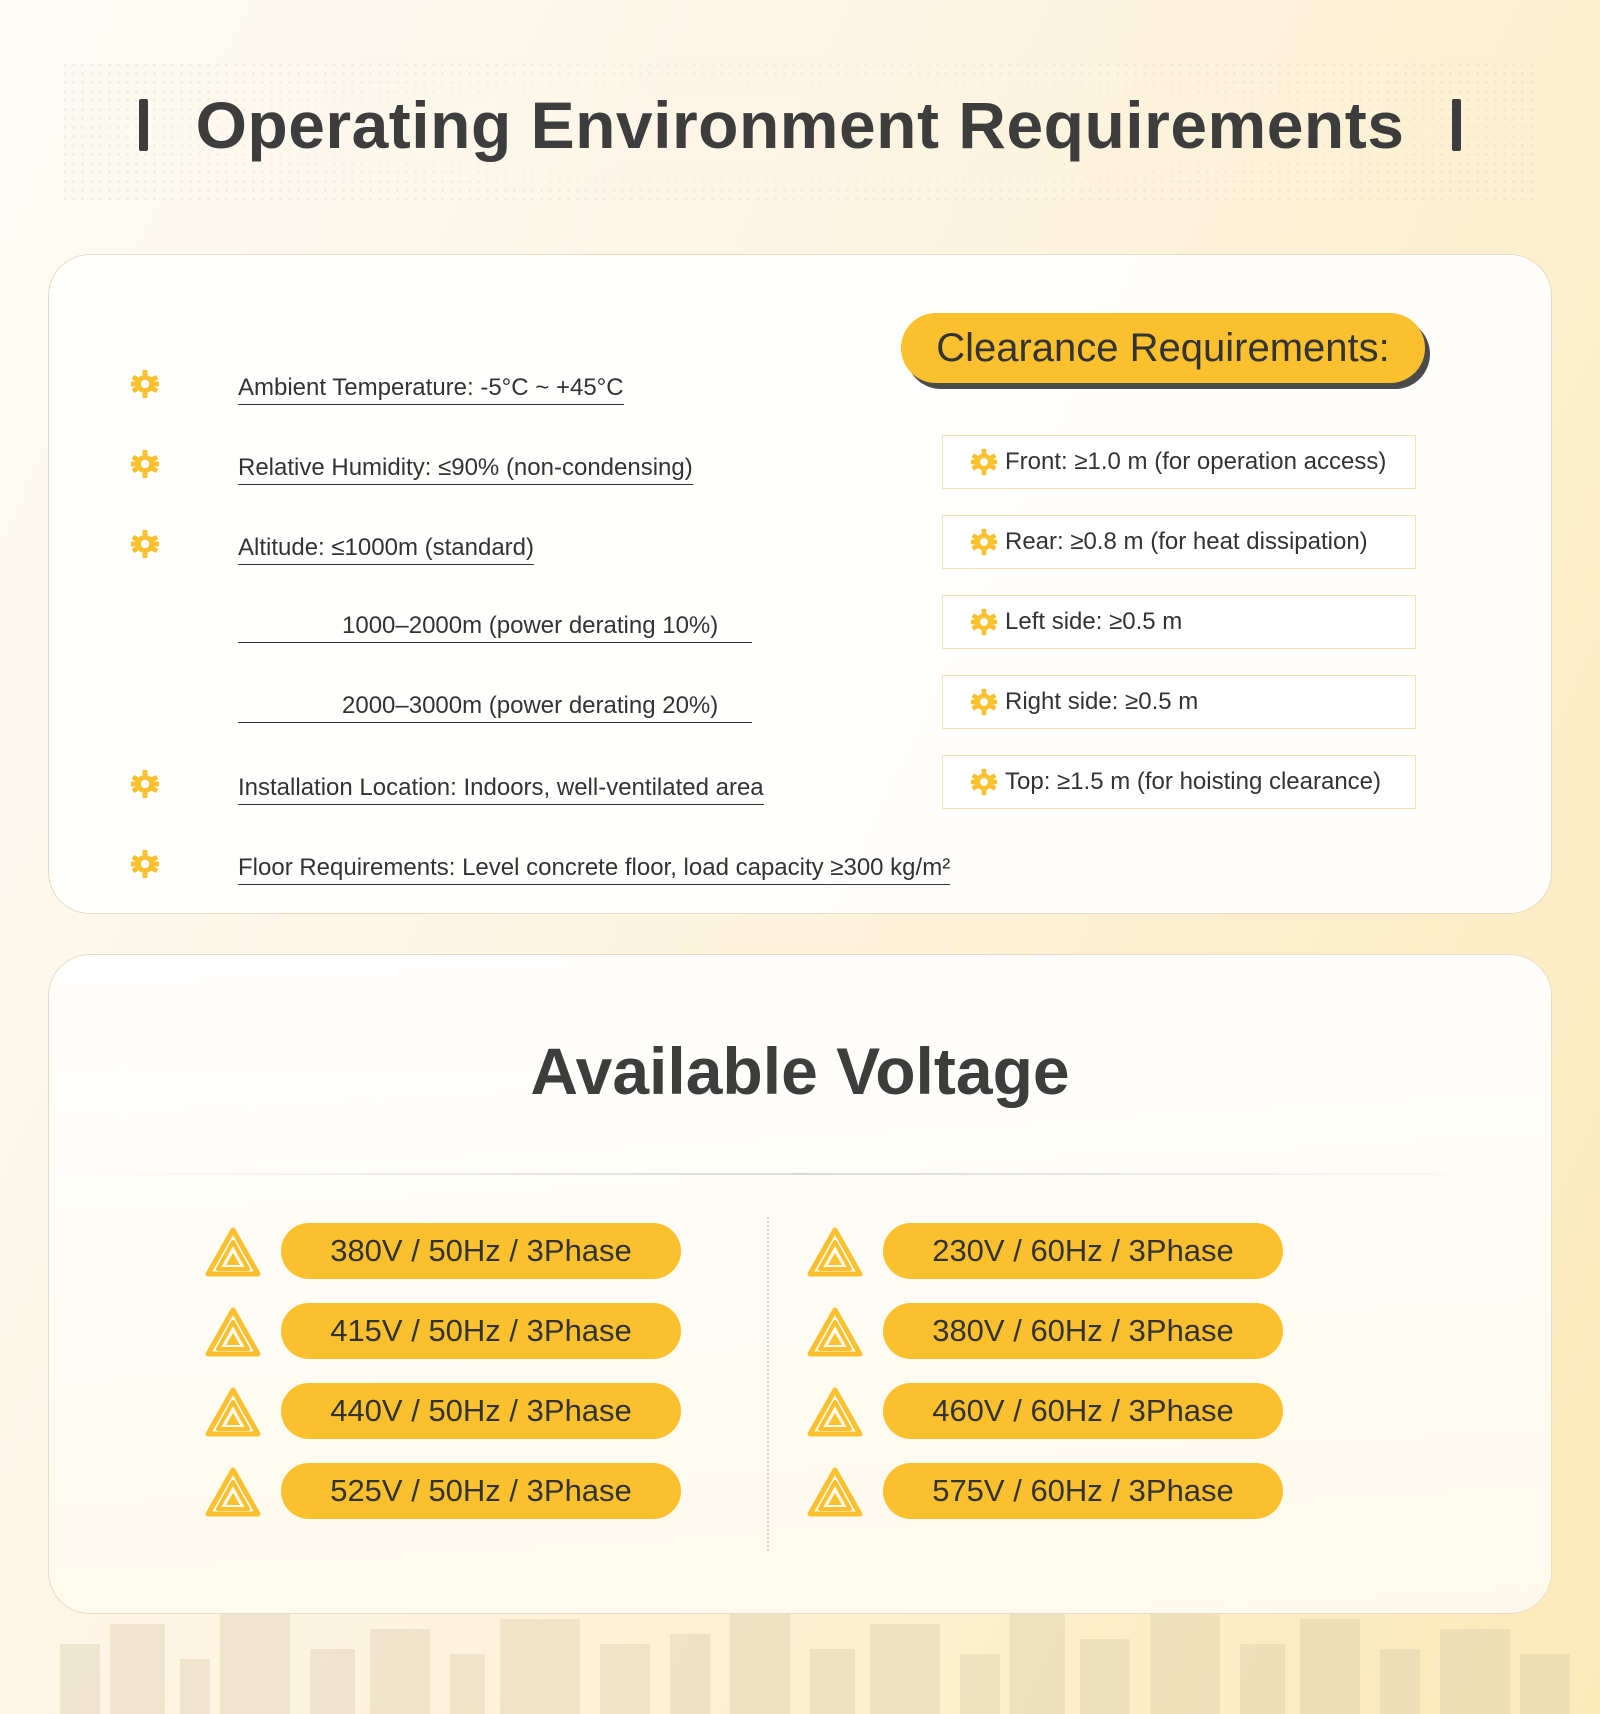 This screenshot has width=1600, height=1714. Describe the element at coordinates (1193, 781) in the screenshot. I see `clearance-text: Top: ≥1.5 m (for hoisting clearance)` at that location.